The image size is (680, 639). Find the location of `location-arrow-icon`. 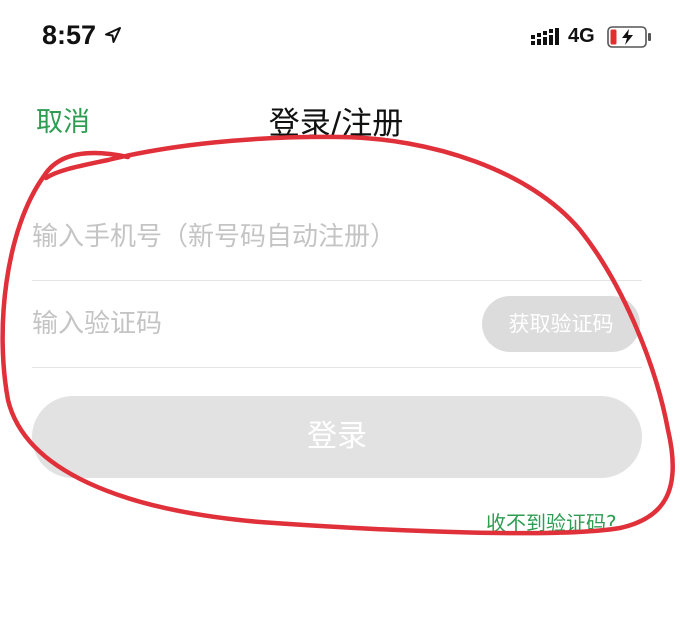

location-arrow-icon is located at coordinates (113, 35).